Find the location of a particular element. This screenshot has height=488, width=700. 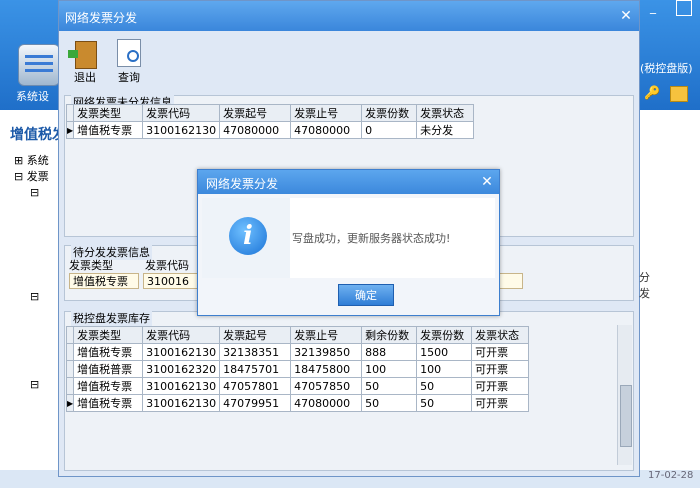

cell: 18475800 is located at coordinates (326, 369).